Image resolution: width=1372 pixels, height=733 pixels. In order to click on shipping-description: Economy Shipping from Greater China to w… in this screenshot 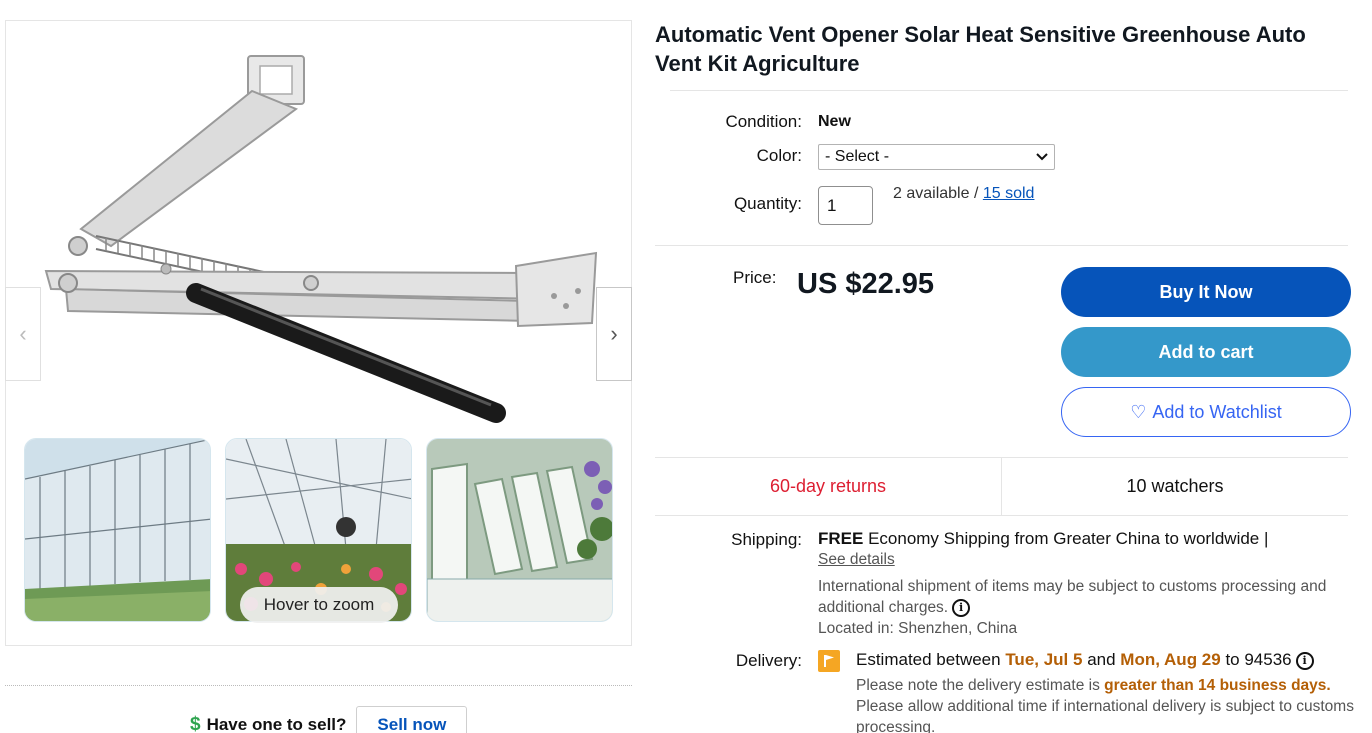, I will do `click(1066, 538)`.